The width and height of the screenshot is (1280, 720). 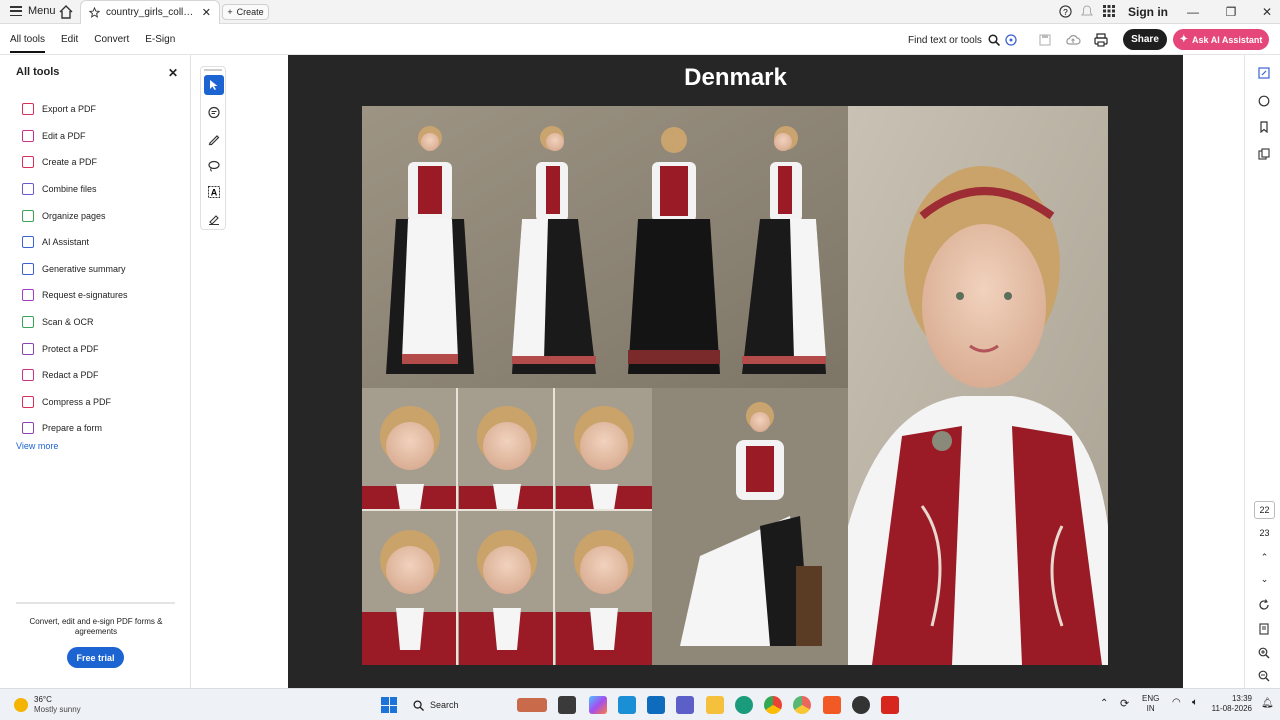 What do you see at coordinates (1124, 703) in the screenshot?
I see `sync-icon: ⟳` at bounding box center [1124, 703].